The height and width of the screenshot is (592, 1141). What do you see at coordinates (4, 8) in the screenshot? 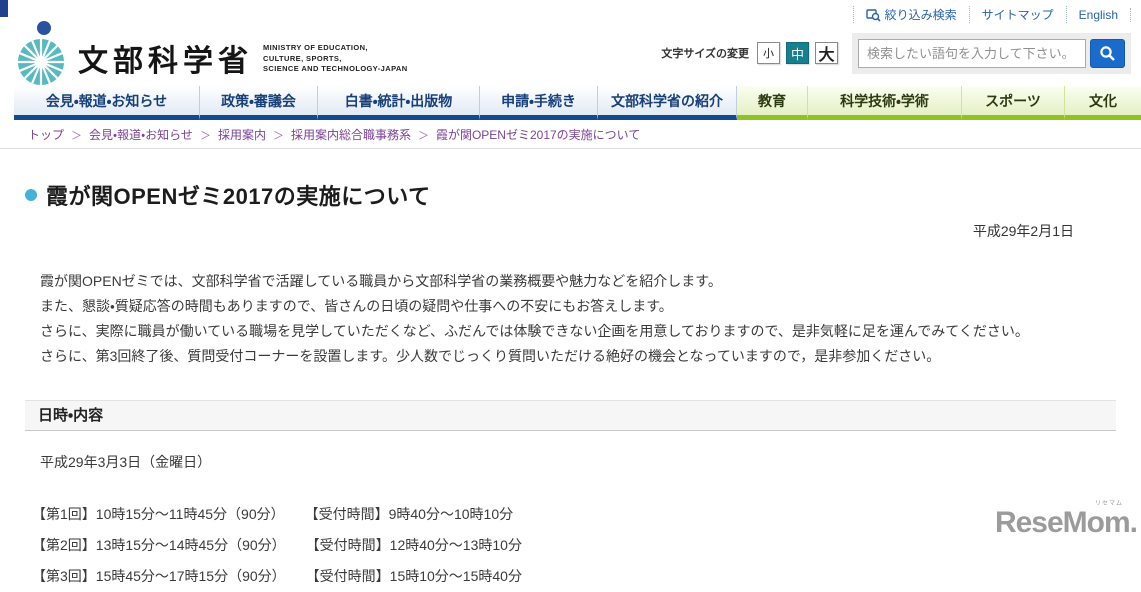
I see `corner-accent` at bounding box center [4, 8].